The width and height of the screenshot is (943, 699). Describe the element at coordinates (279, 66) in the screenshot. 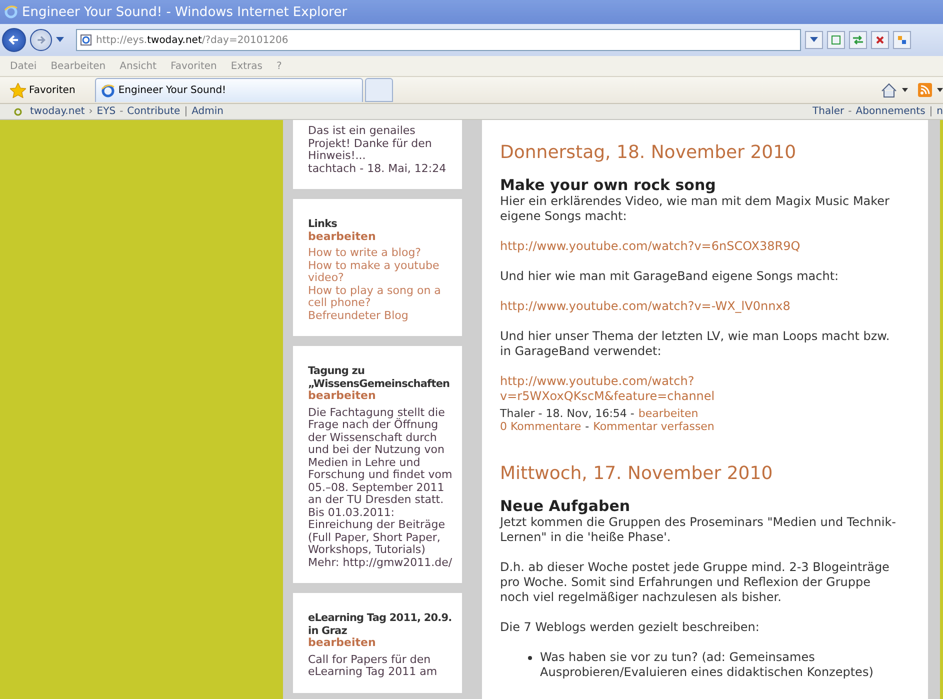

I see `menu-item: ?` at that location.